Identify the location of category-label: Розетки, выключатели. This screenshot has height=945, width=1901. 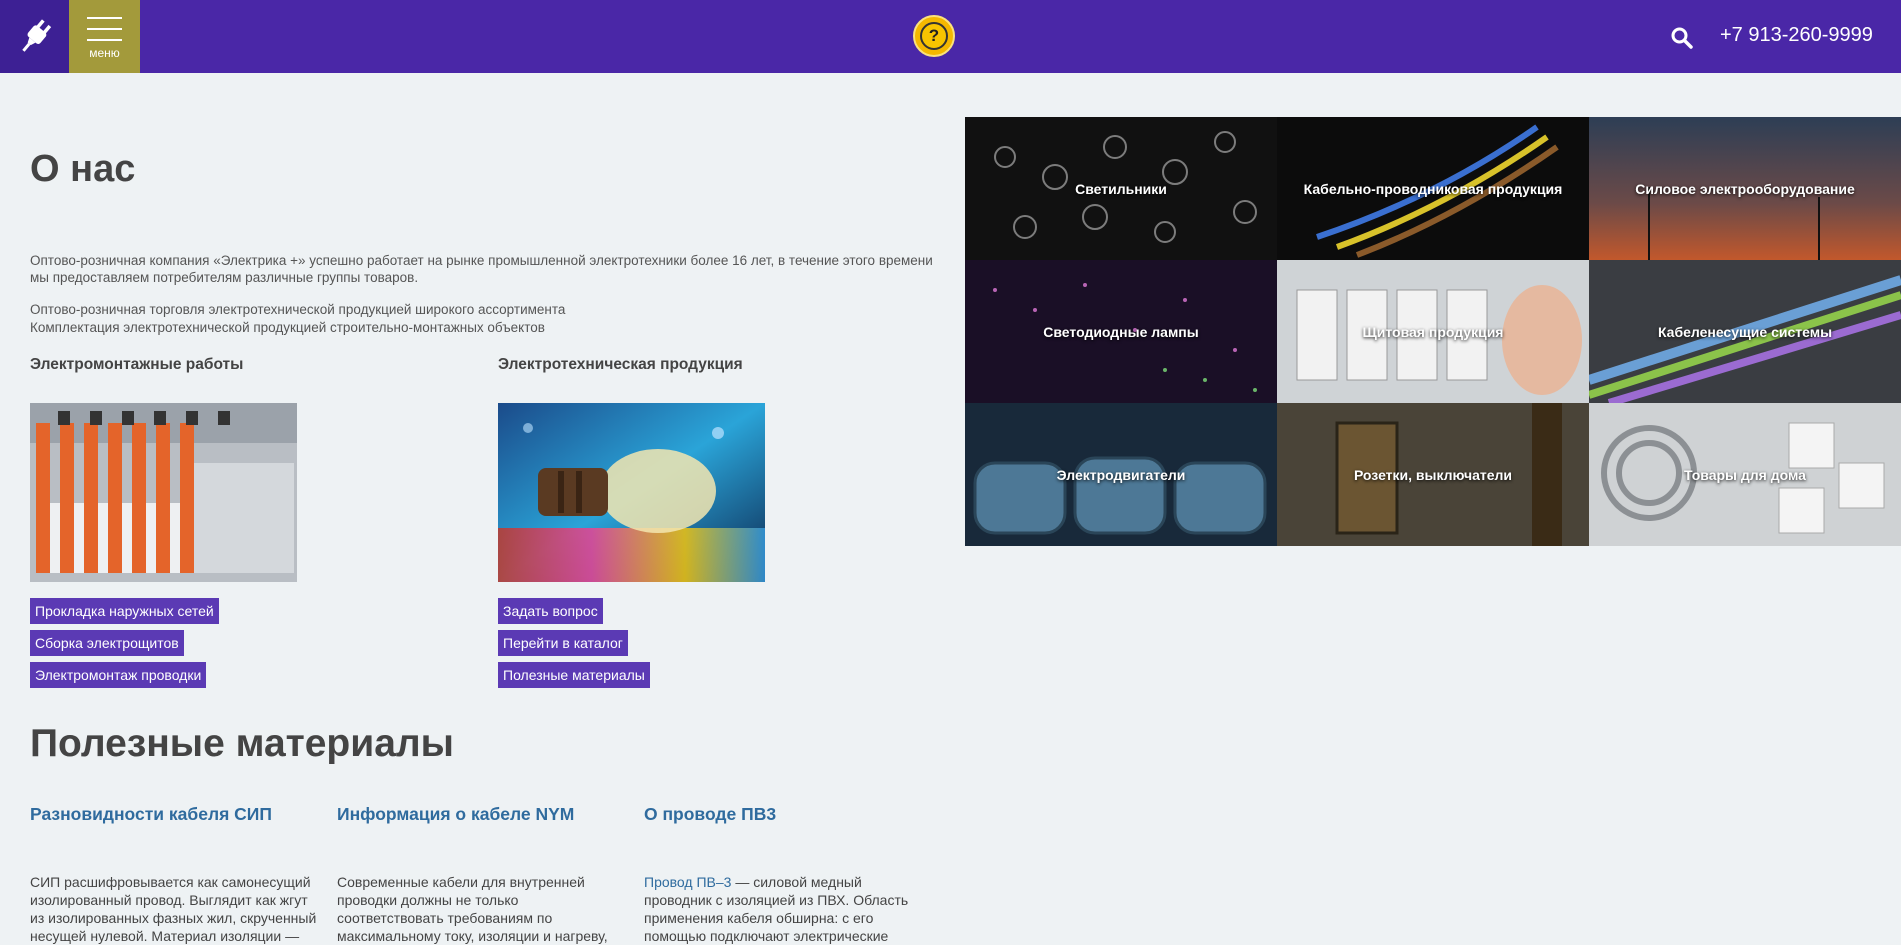
(1433, 474).